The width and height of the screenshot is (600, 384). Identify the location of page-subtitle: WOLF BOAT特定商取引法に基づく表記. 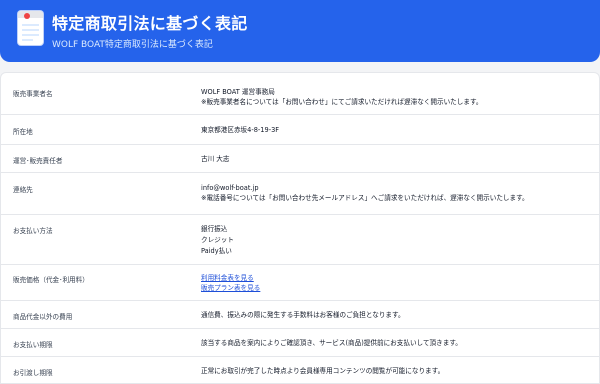
(132, 45).